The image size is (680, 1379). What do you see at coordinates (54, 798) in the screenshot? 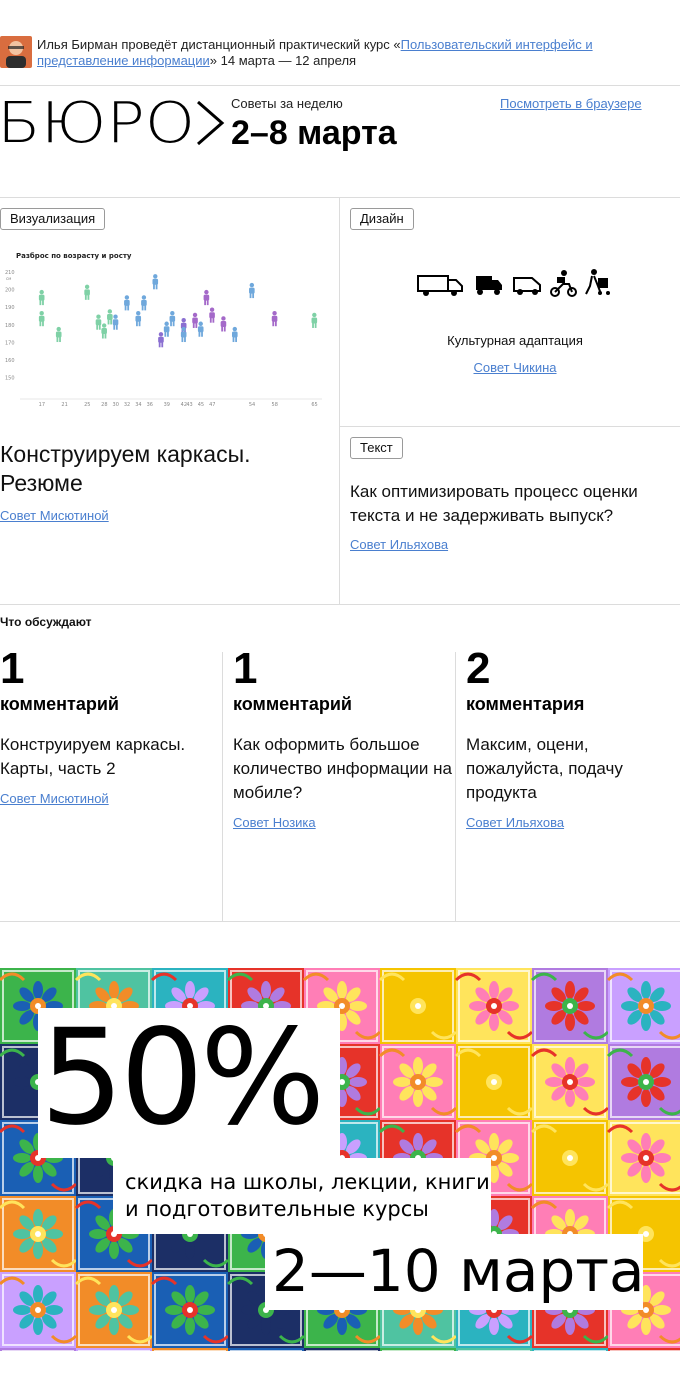
I see `discussion-author-link: Совет Мисютиной` at bounding box center [54, 798].